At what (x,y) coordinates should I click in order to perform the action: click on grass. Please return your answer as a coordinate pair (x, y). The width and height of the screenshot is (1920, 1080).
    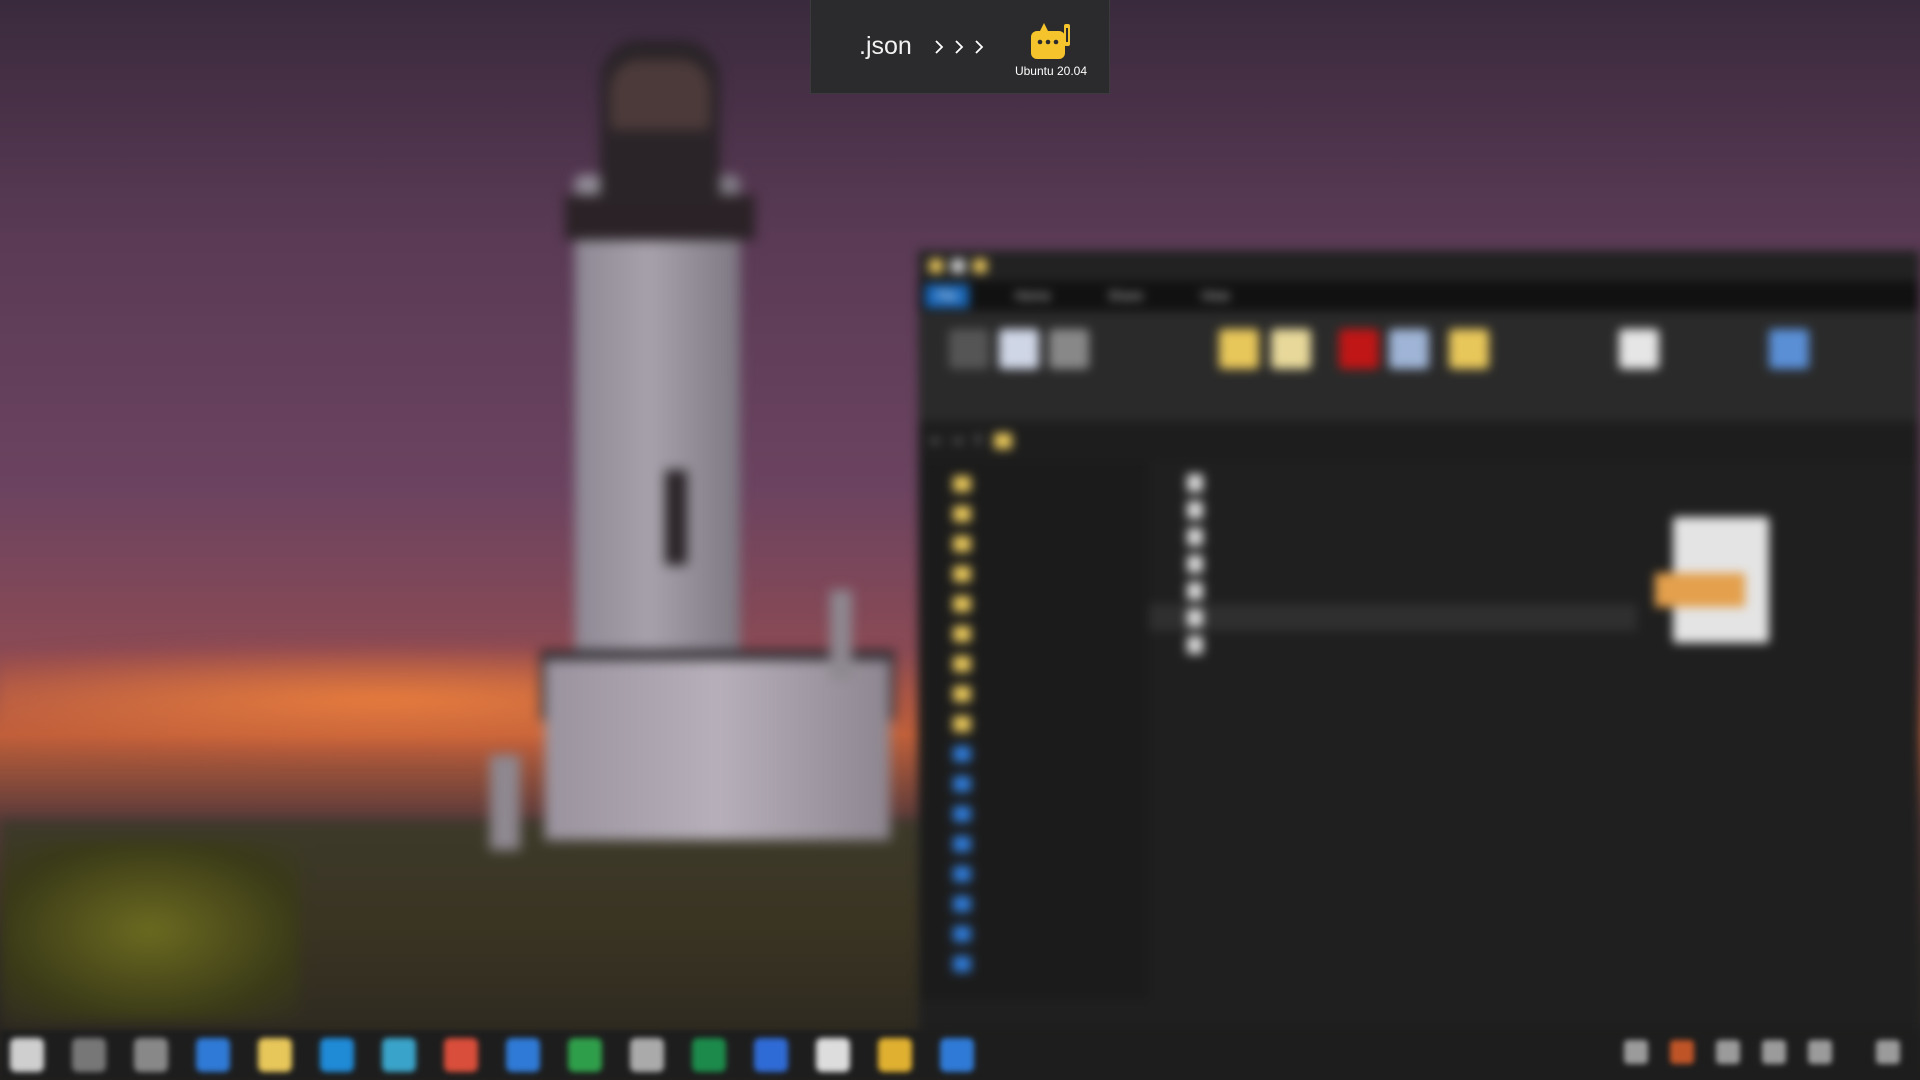
    Looking at the image, I should click on (150, 930).